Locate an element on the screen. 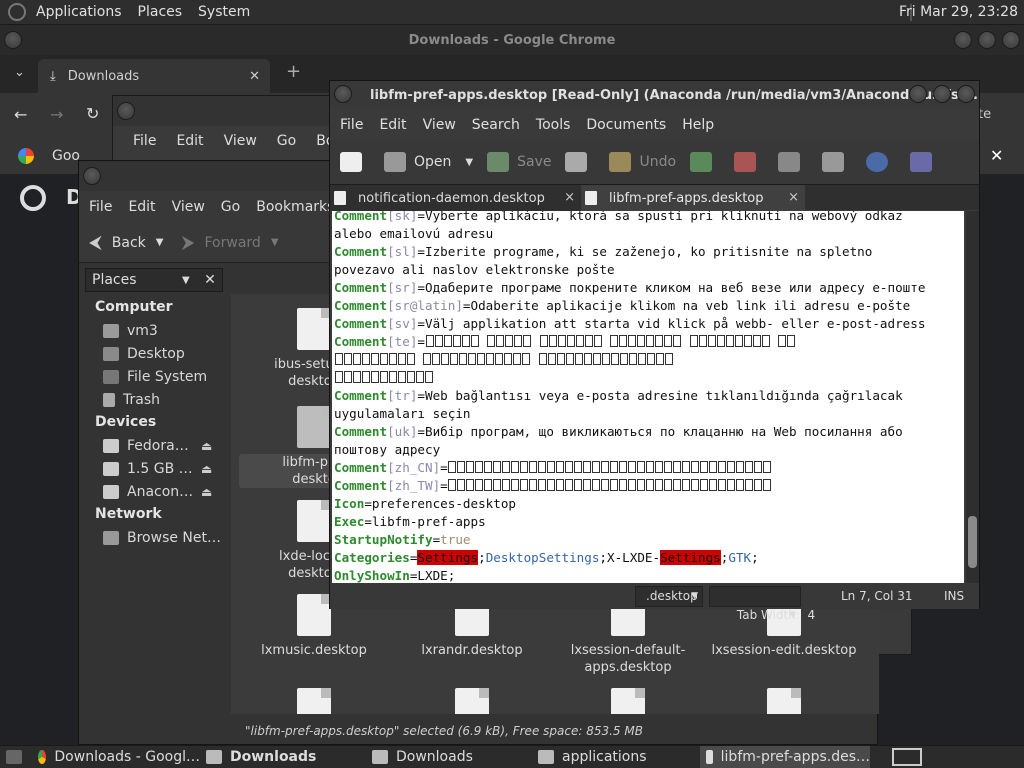  taskbar-item-applications: applications is located at coordinates (616, 757).